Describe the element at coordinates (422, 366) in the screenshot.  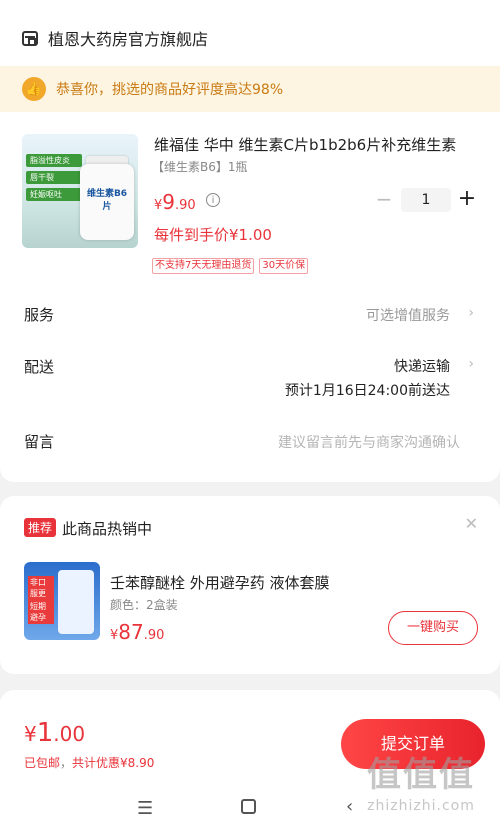
I see `delivery-method: 快递运输` at that location.